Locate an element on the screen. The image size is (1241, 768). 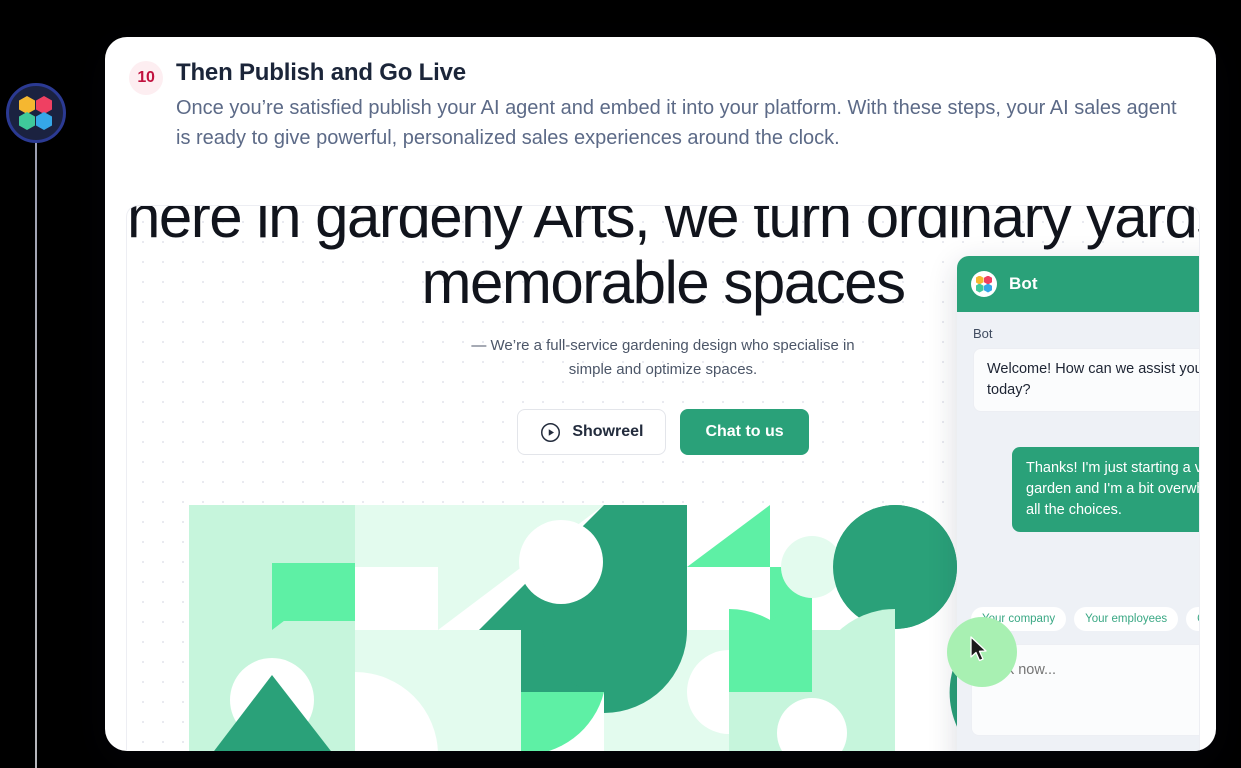
brand-logo-badge is located at coordinates (36, 113).